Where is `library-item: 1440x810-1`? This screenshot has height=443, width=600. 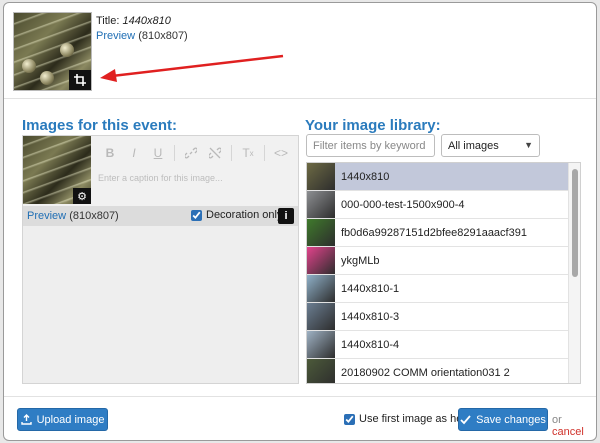 library-item: 1440x810-1 is located at coordinates (438, 289).